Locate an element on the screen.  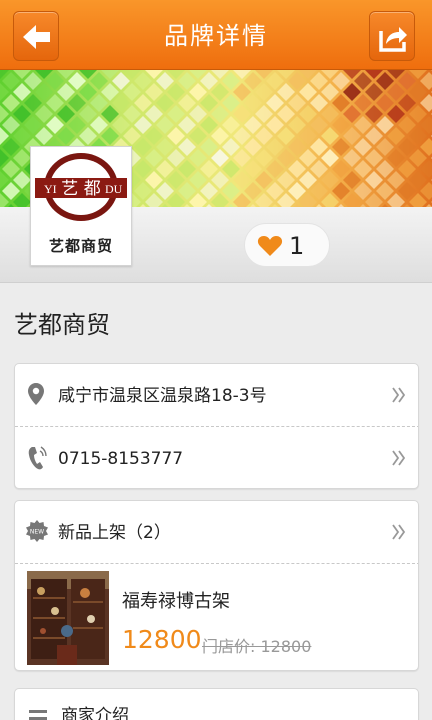
brand-logo: YI 艺 都 DU 艺都商贸 is located at coordinates (81, 206).